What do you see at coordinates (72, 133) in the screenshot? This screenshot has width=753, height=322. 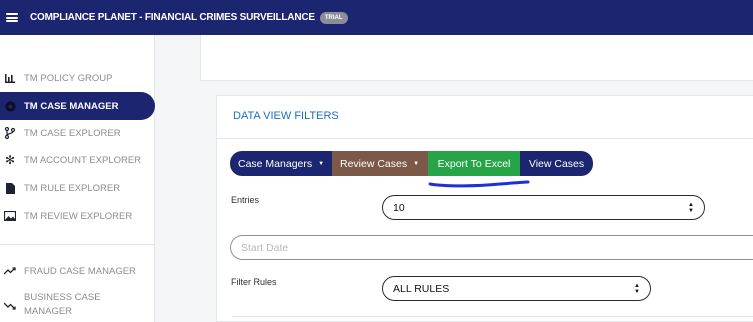 I see `sidebar-item-label: TM CASE EXPLORER` at bounding box center [72, 133].